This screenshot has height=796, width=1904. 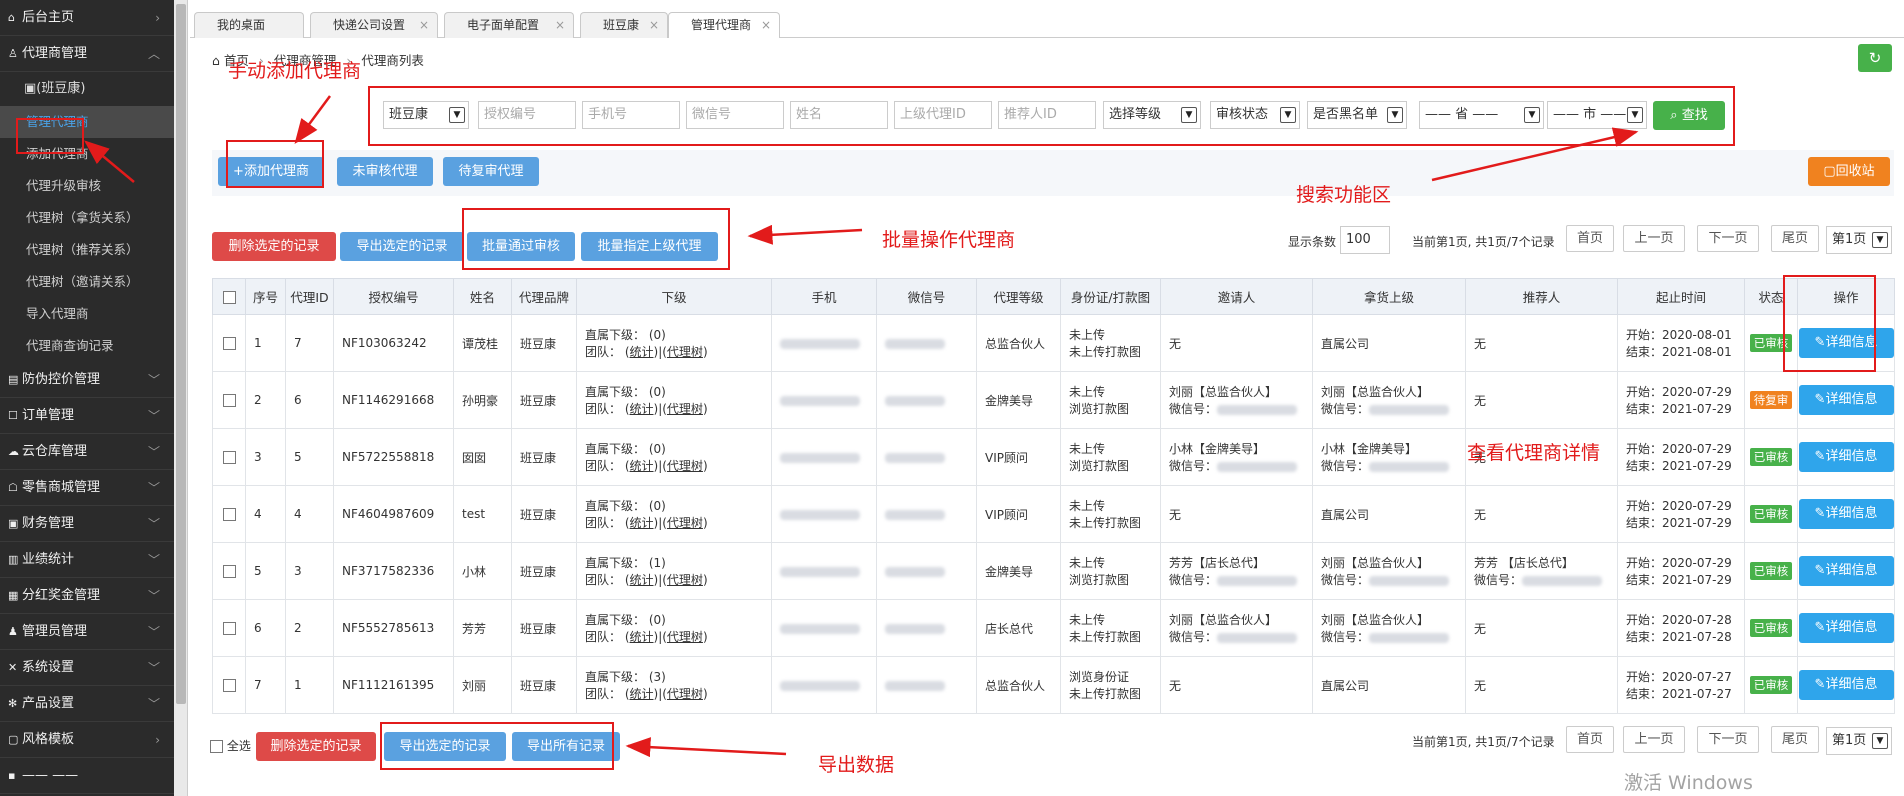 I want to click on row-checkbox-cell, so click(x=229, y=514).